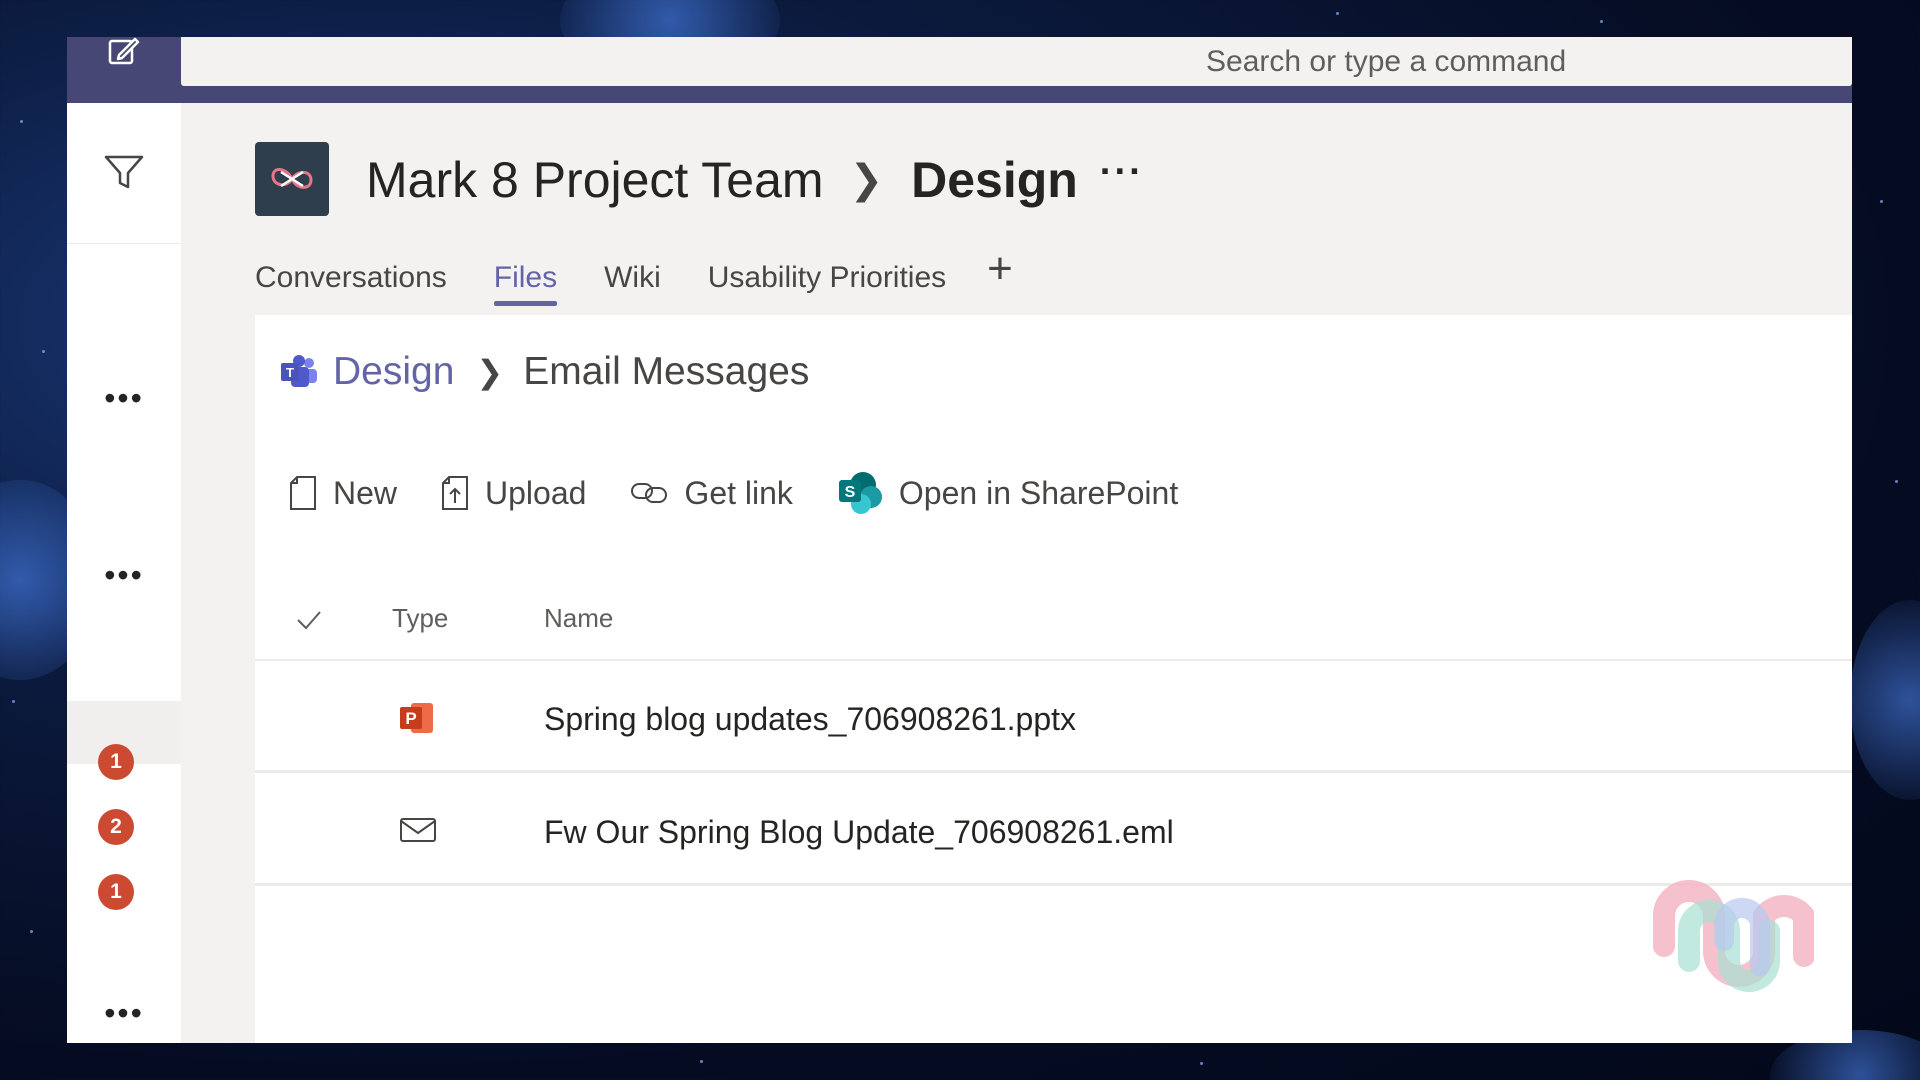 This screenshot has width=1920, height=1080. Describe the element at coordinates (393, 372) in the screenshot. I see `breadcrumb-root-link: Design` at that location.